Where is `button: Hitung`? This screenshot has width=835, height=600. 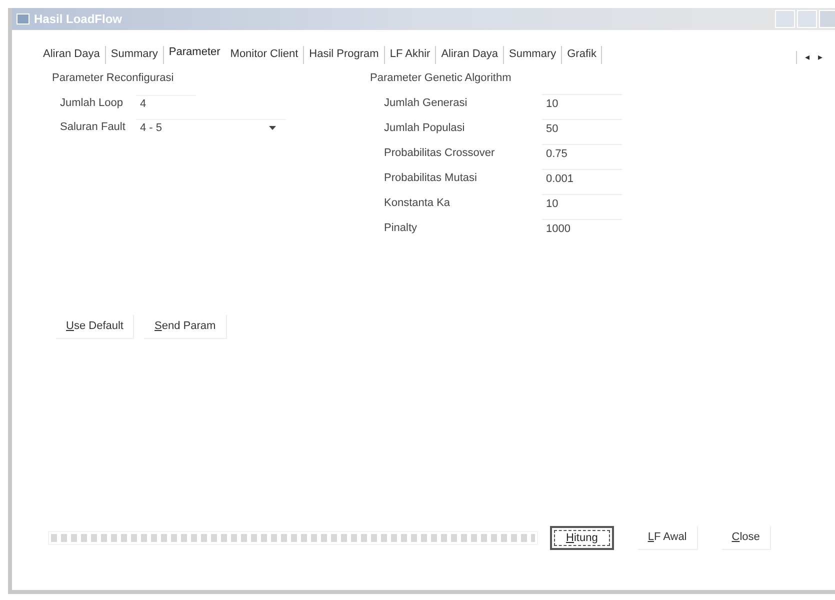 button: Hitung is located at coordinates (582, 538).